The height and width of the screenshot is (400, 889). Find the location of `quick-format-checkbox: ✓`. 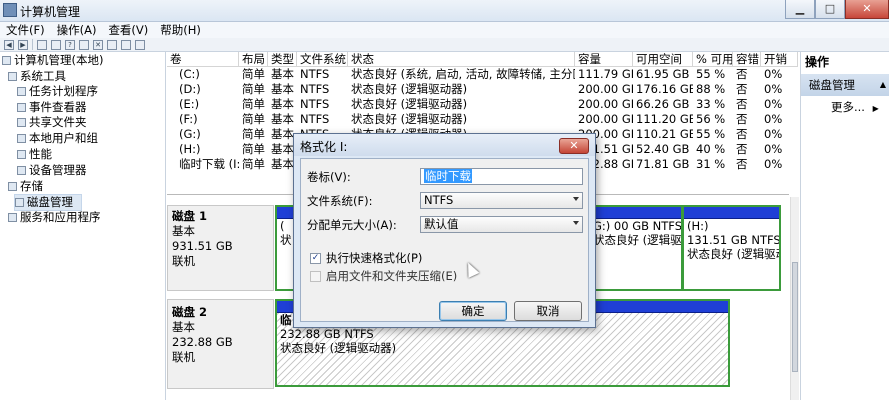

quick-format-checkbox: ✓ is located at coordinates (315, 258).